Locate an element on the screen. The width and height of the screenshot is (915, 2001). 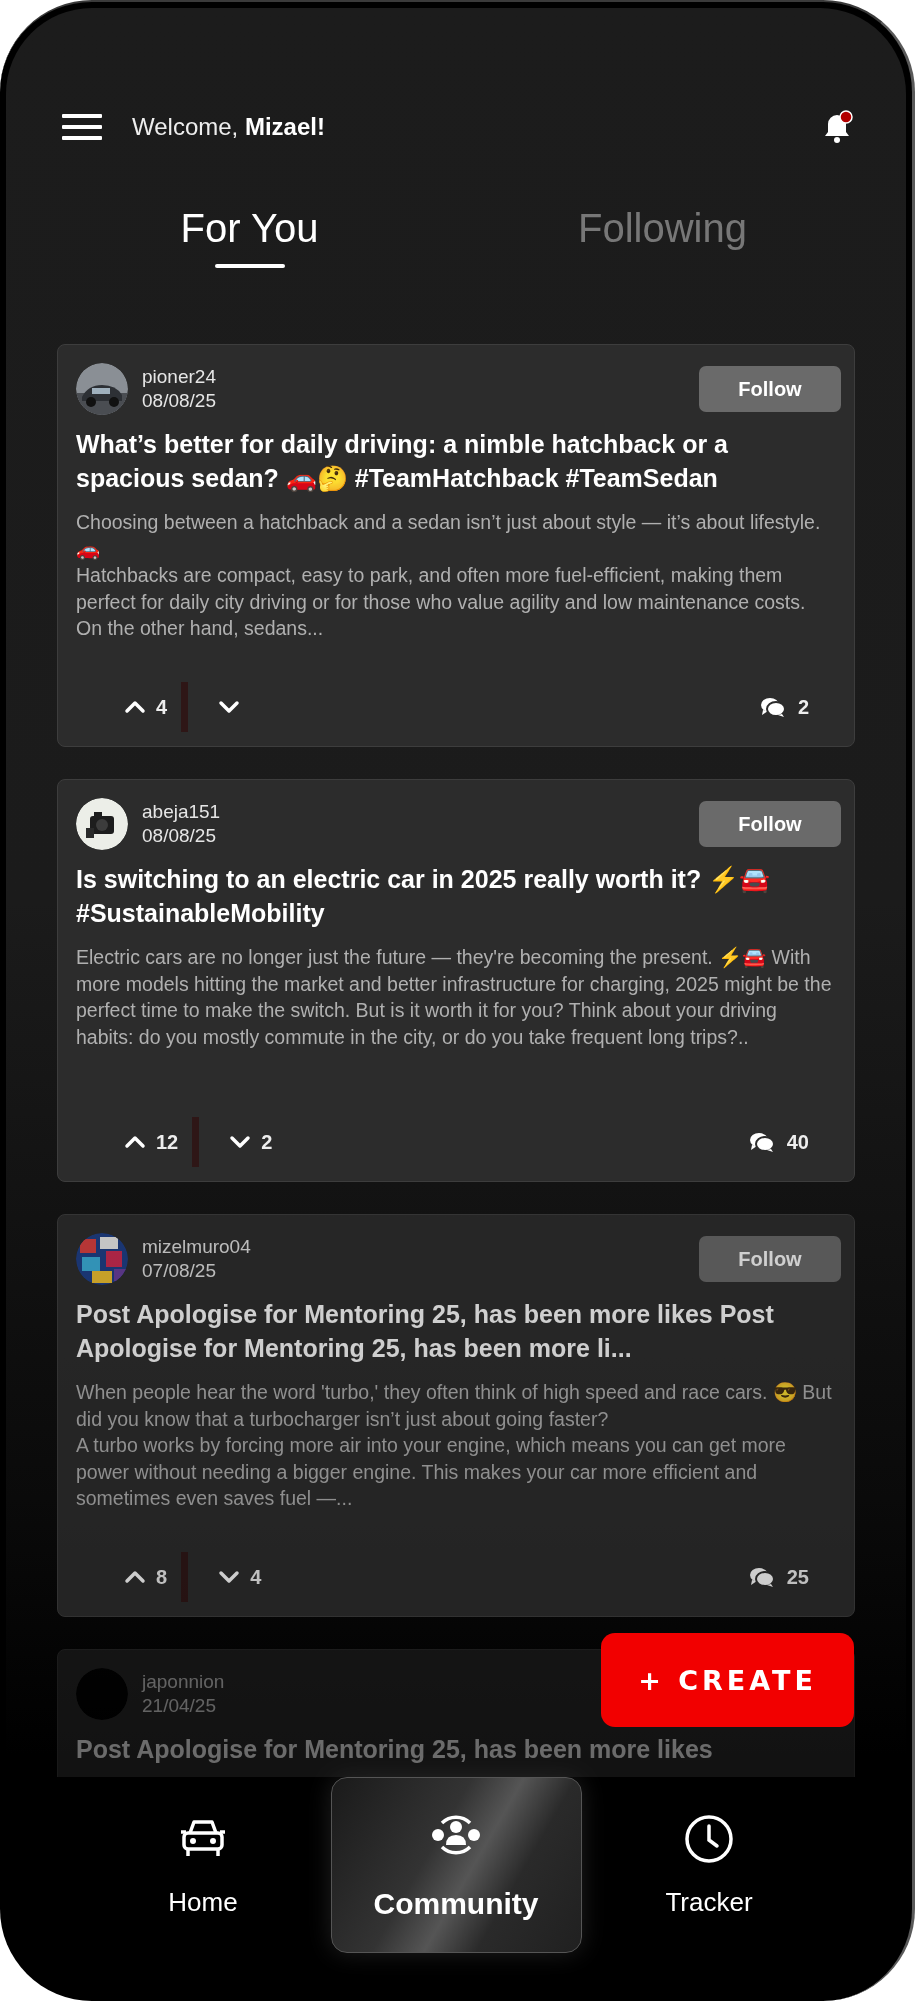
post-title: Is switching to an electric car in 2025 really worth it? ⚡🚘 #SustainableMobility is located at coordinates (424, 896).